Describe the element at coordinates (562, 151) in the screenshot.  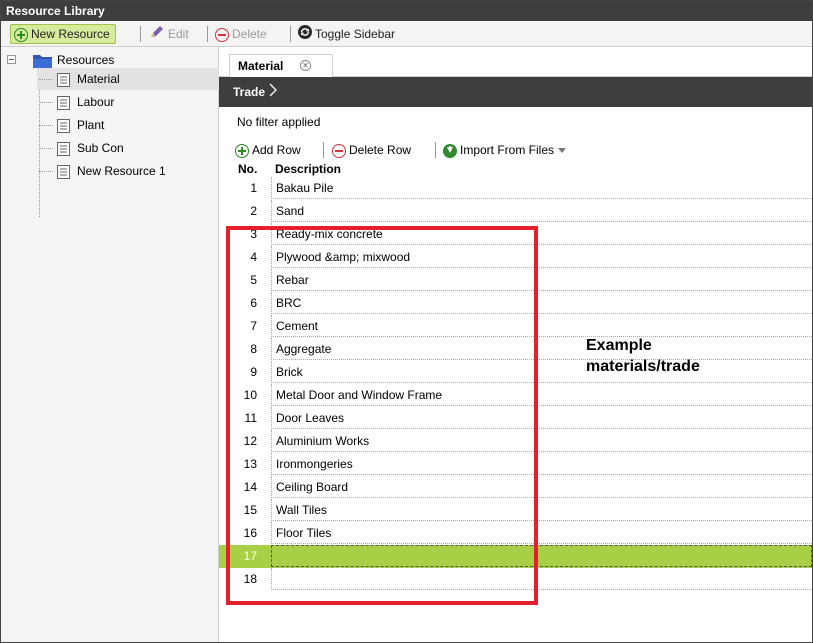
I see `caret-down-icon` at that location.